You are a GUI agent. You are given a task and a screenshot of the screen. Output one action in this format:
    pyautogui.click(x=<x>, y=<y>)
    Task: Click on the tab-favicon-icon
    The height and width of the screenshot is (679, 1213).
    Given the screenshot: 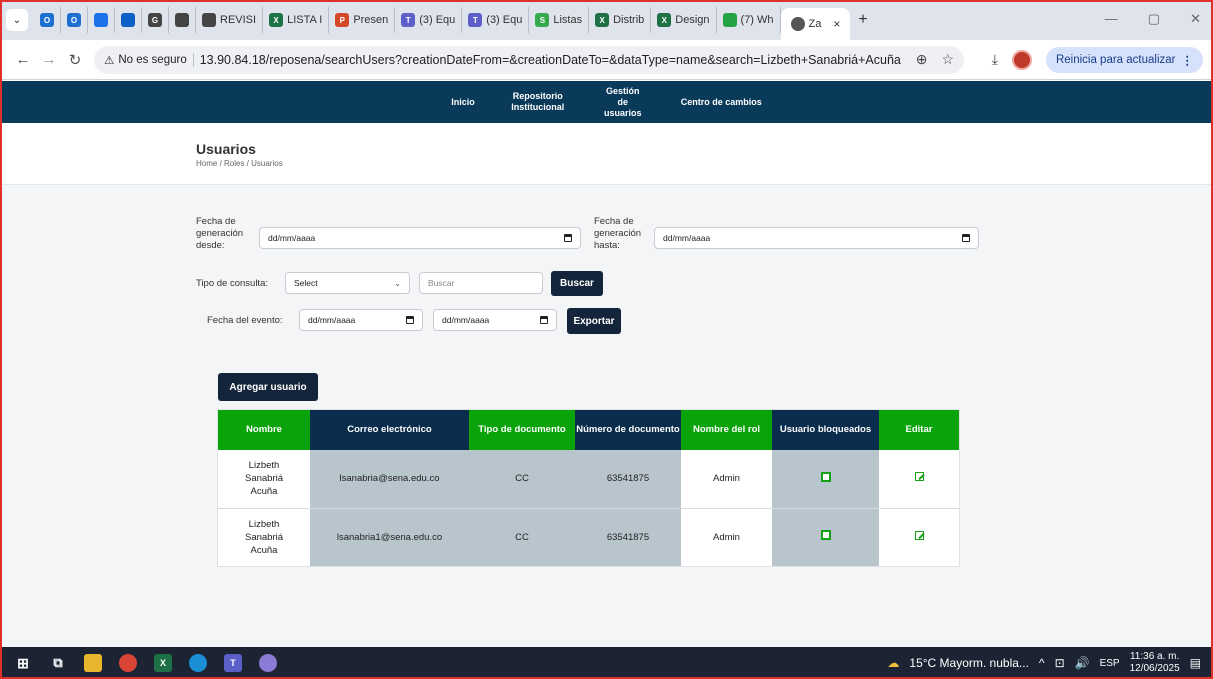 What is the action you would take?
    pyautogui.click(x=101, y=20)
    